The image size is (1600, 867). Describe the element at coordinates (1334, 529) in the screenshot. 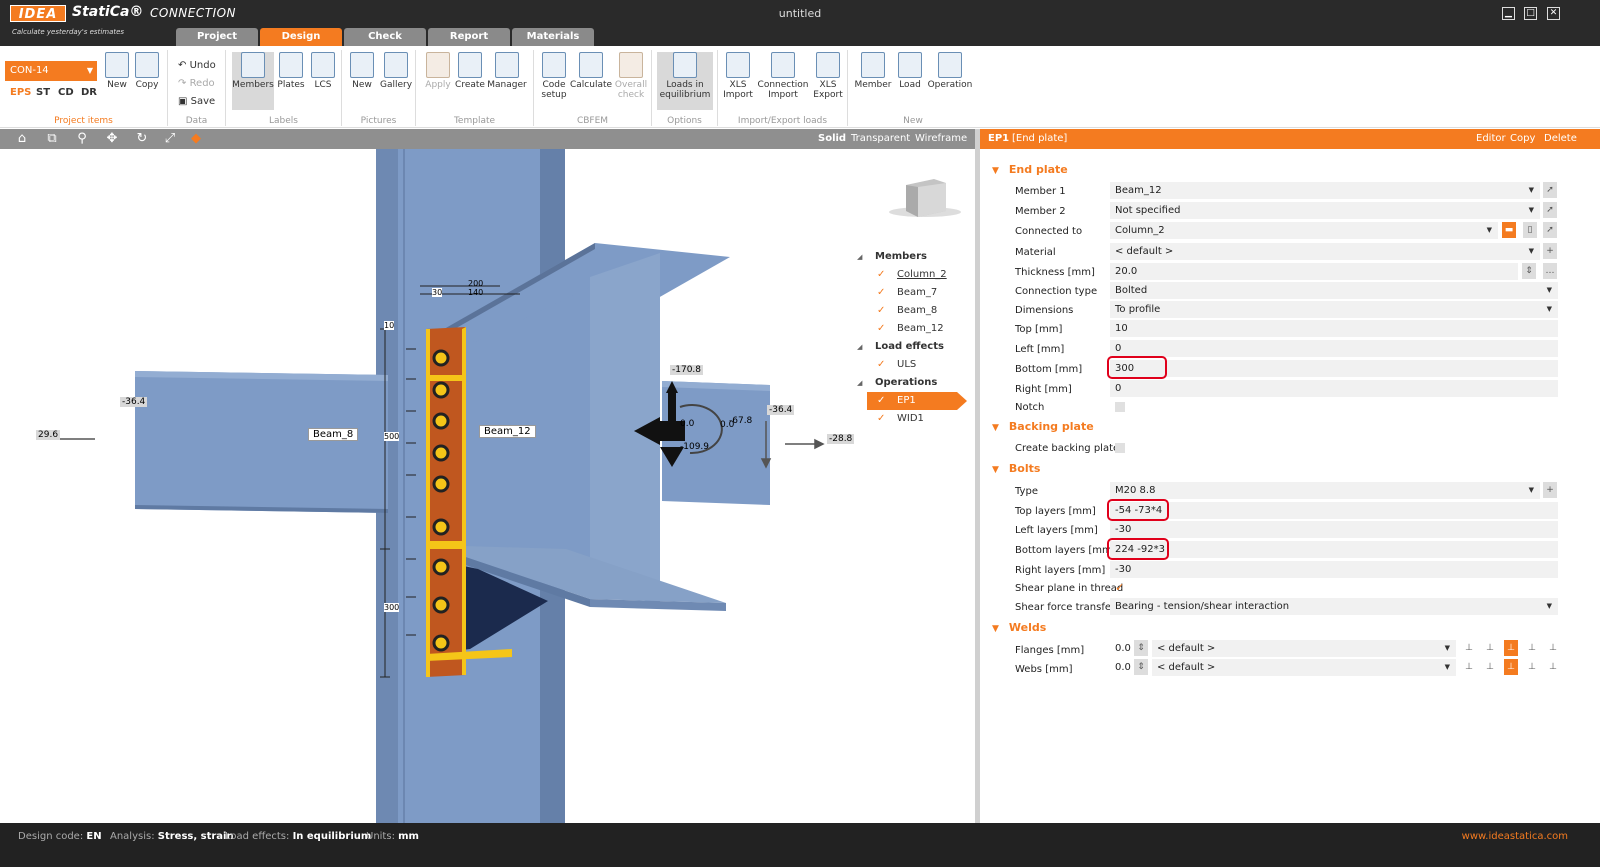

I see `left-layers-input: -30` at that location.